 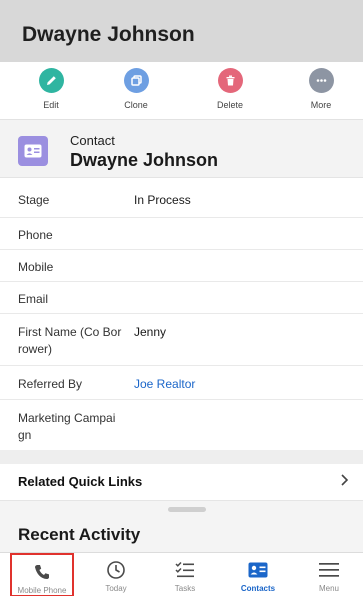 I want to click on more-button: More, so click(x=321, y=93).